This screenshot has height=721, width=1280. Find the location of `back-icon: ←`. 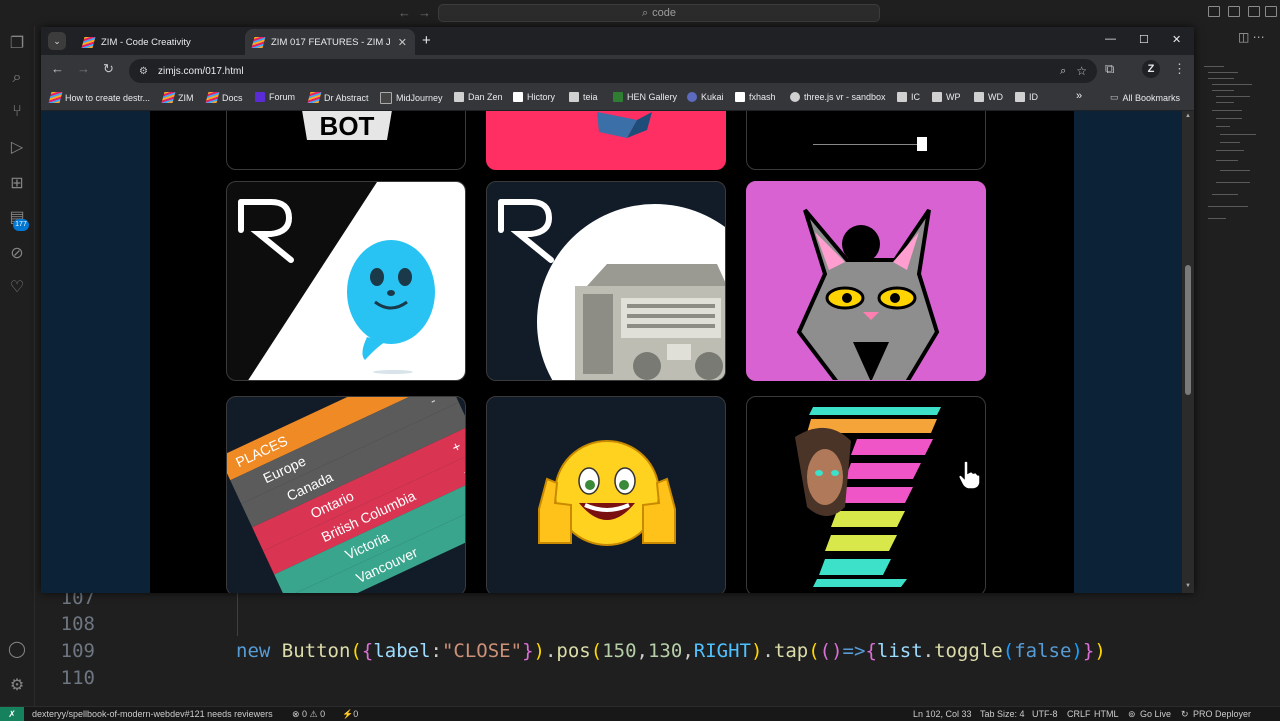

back-icon: ← is located at coordinates (57, 68).